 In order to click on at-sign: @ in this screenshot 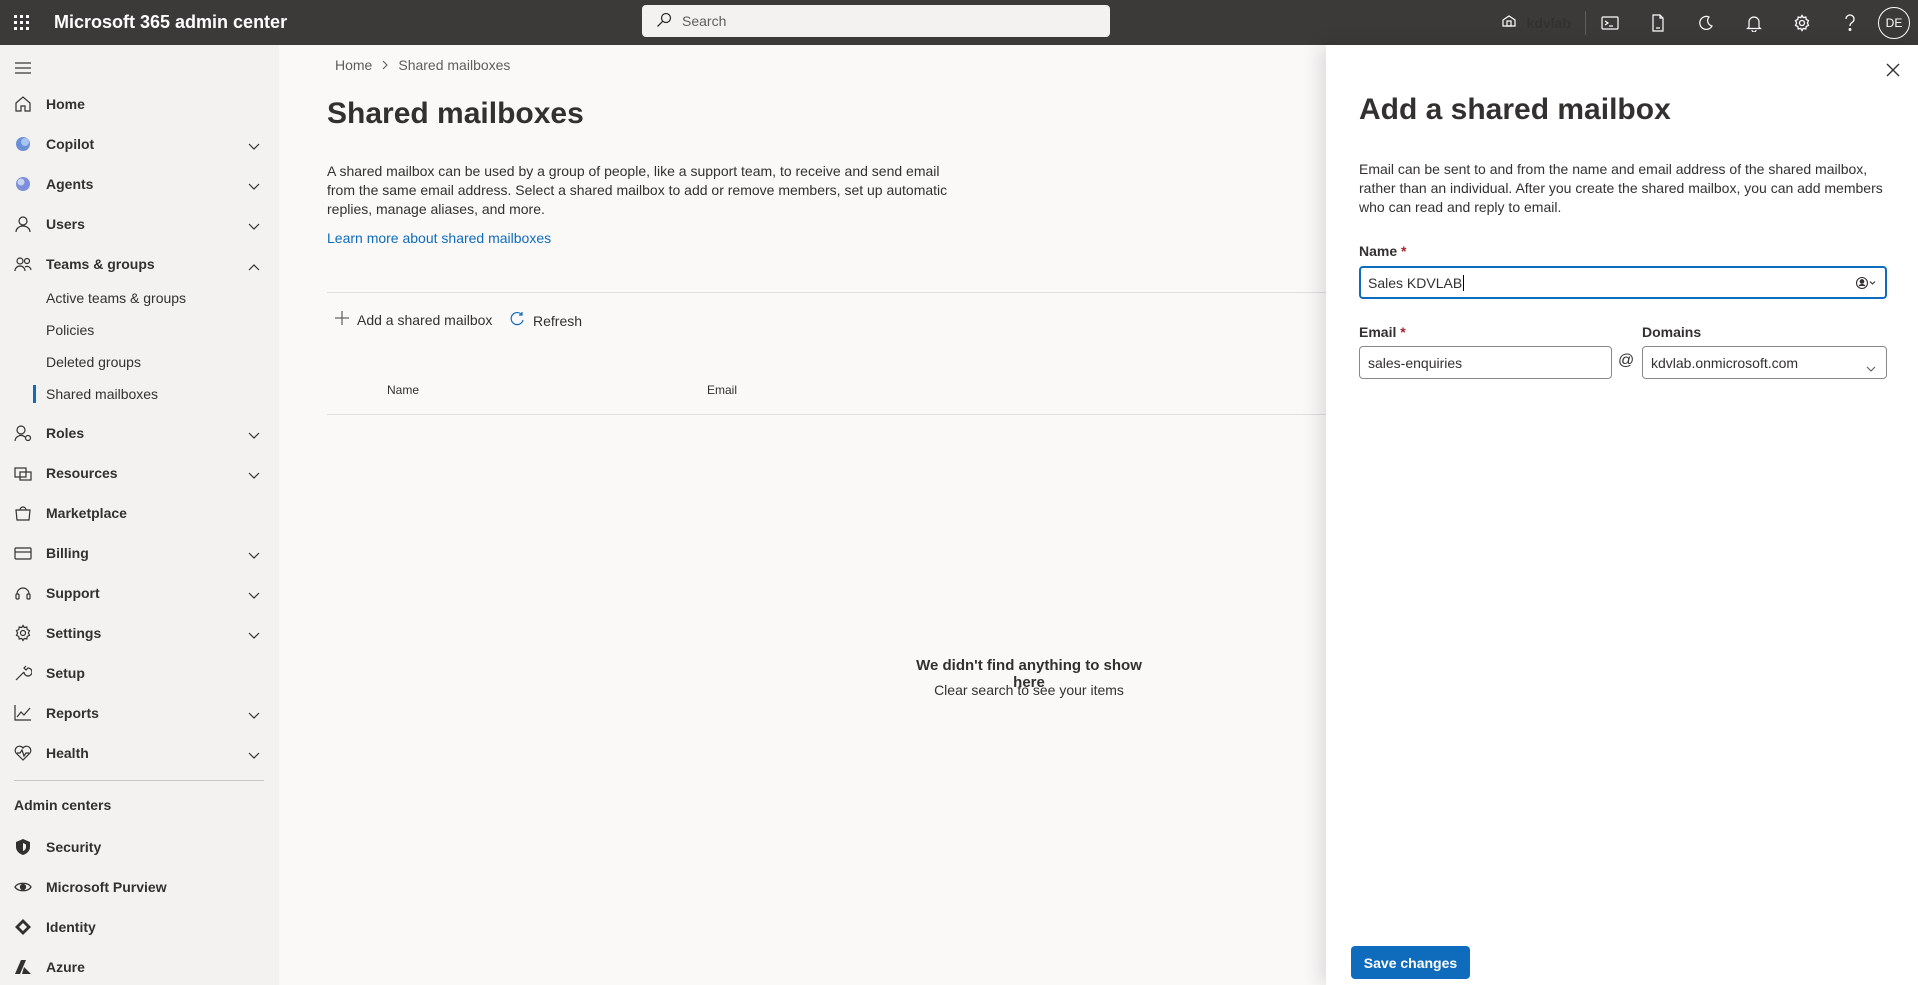, I will do `click(1626, 360)`.